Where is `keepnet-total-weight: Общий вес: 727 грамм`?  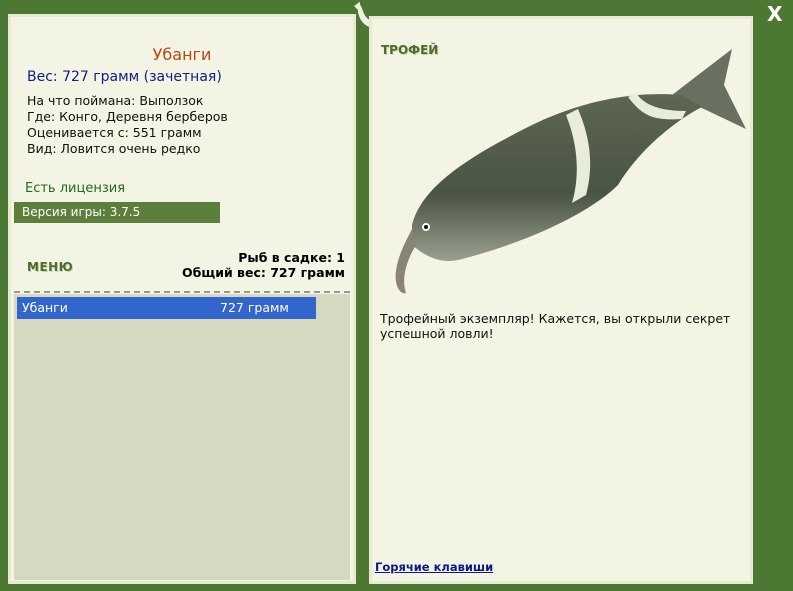 keepnet-total-weight: Общий вес: 727 грамм is located at coordinates (263, 272).